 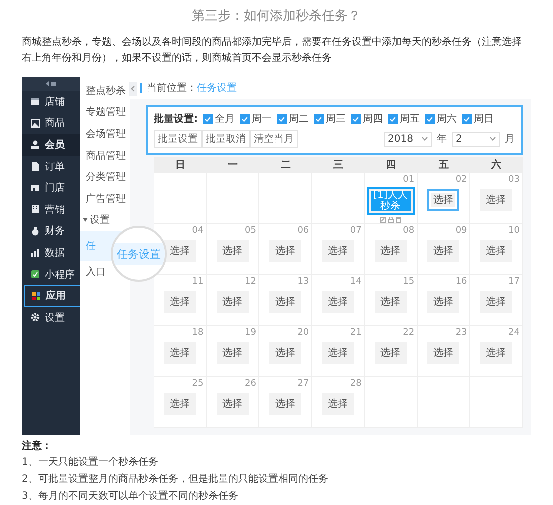 What do you see at coordinates (51, 102) in the screenshot?
I see `sidebar-item: 店铺` at bounding box center [51, 102].